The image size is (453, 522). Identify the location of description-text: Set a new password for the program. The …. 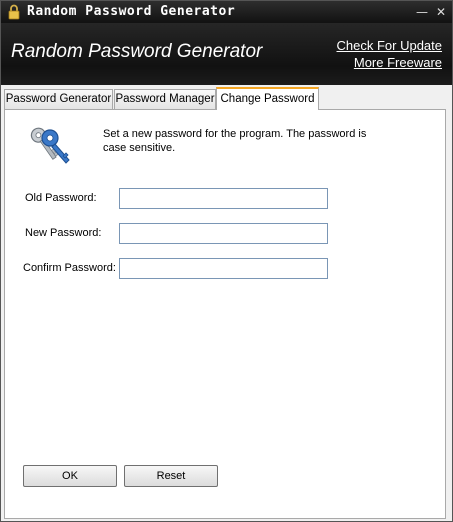
(235, 141).